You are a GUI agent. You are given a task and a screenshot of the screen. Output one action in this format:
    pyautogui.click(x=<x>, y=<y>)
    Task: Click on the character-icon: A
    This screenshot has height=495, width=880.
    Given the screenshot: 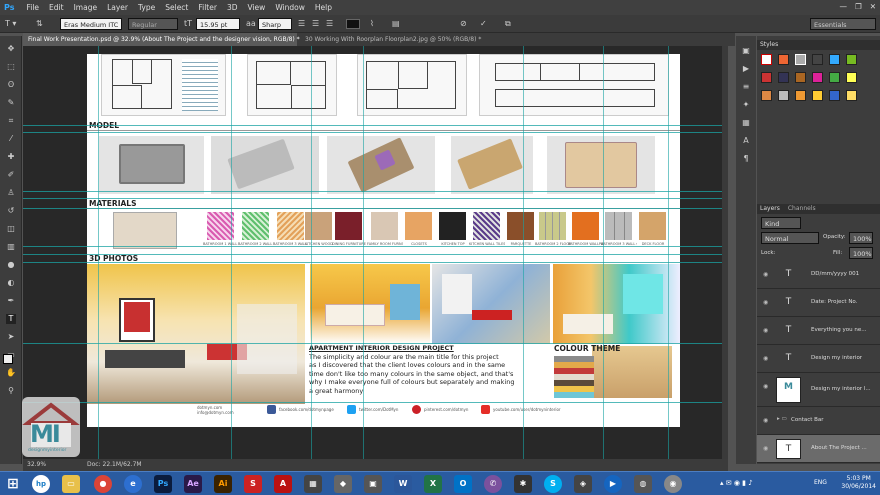 What is the action you would take?
    pyautogui.click(x=746, y=141)
    